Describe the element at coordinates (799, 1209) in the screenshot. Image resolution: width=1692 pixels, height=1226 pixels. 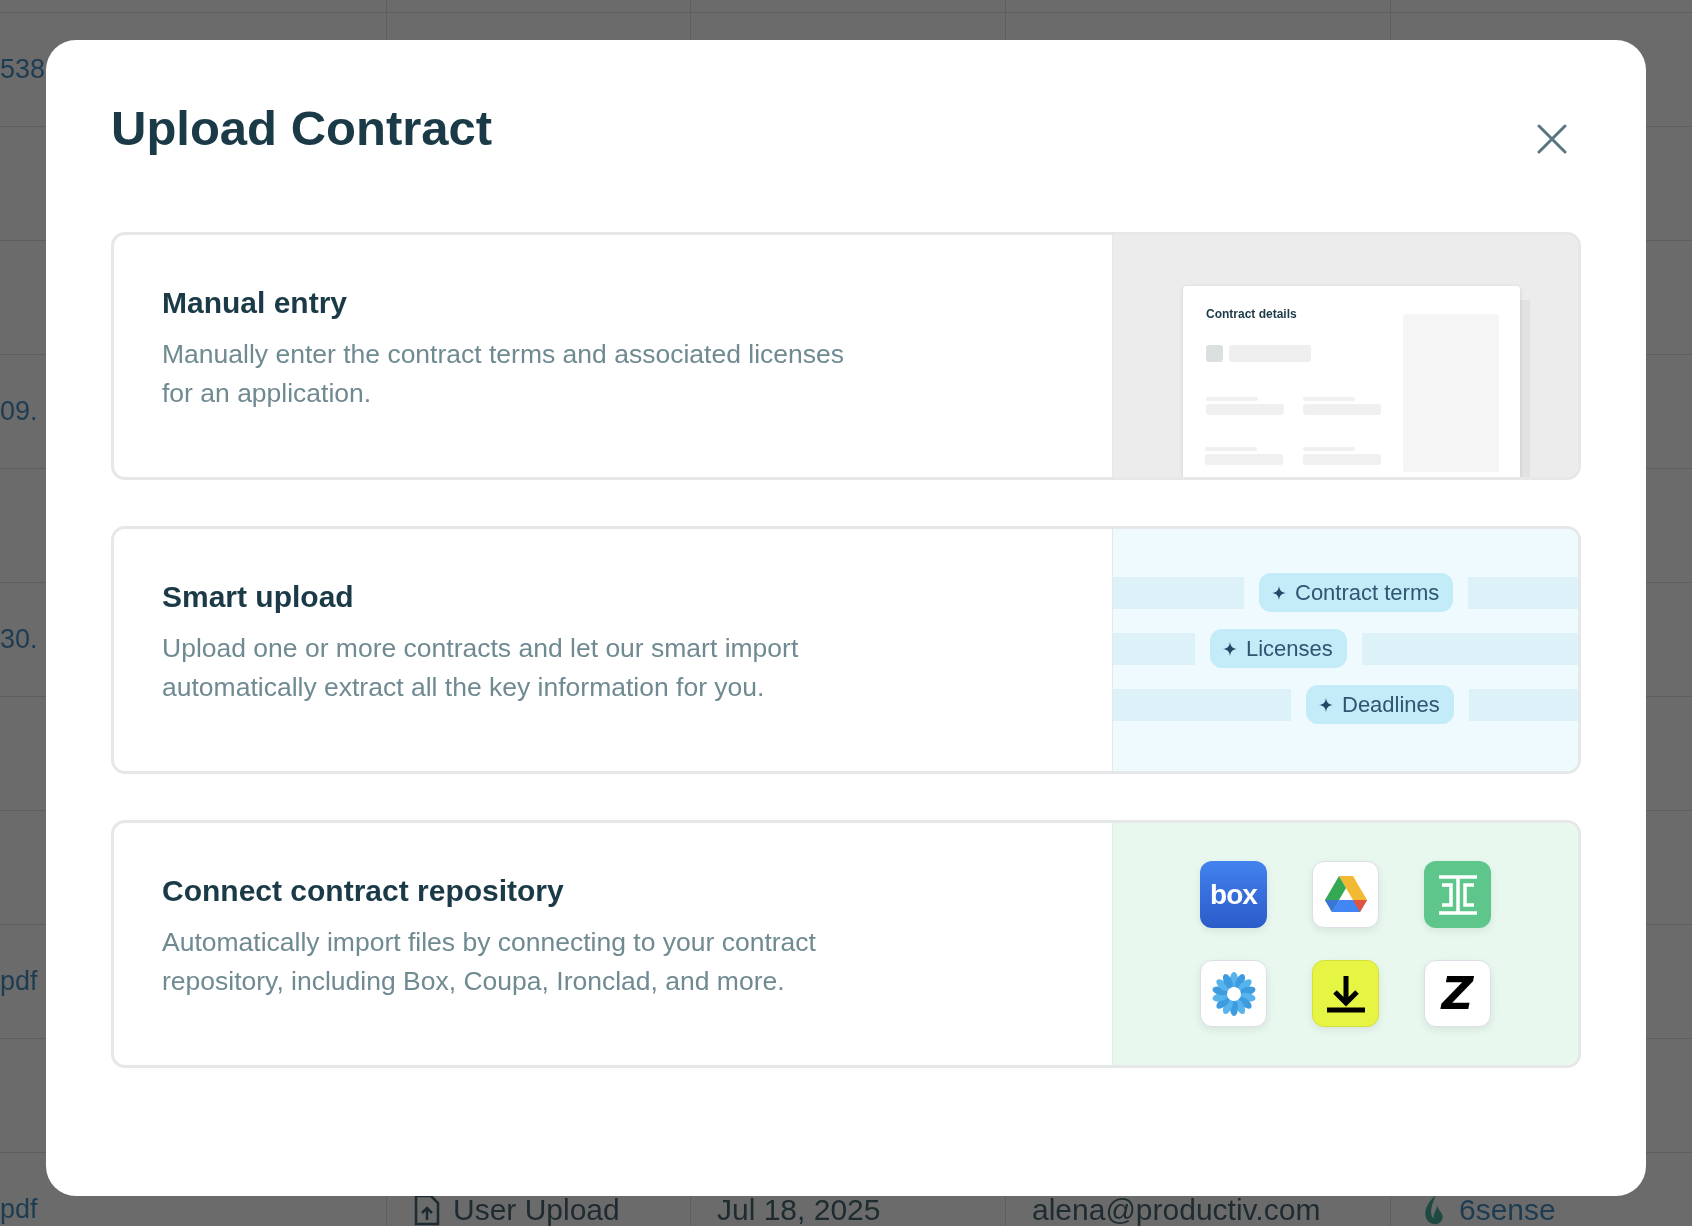
I see `date-text: Jul 18, 2025` at that location.